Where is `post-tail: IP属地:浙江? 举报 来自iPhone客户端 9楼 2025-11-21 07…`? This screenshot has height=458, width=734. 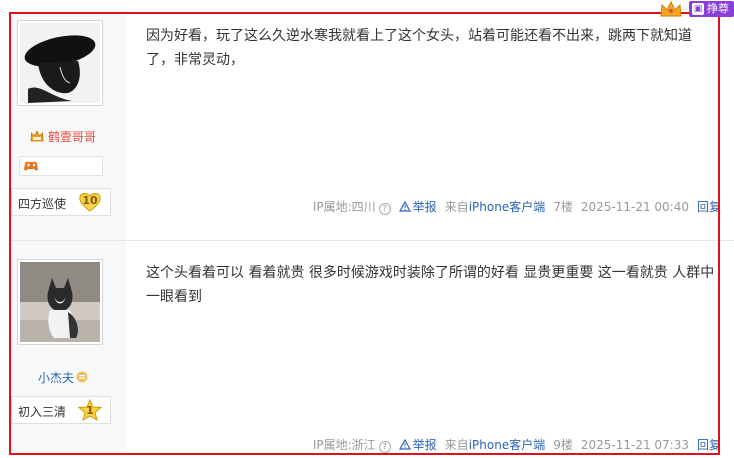 post-tail: IP属地:浙江? 举报 来自iPhone客户端 9楼 2025-11-21 07… is located at coordinates (509, 444).